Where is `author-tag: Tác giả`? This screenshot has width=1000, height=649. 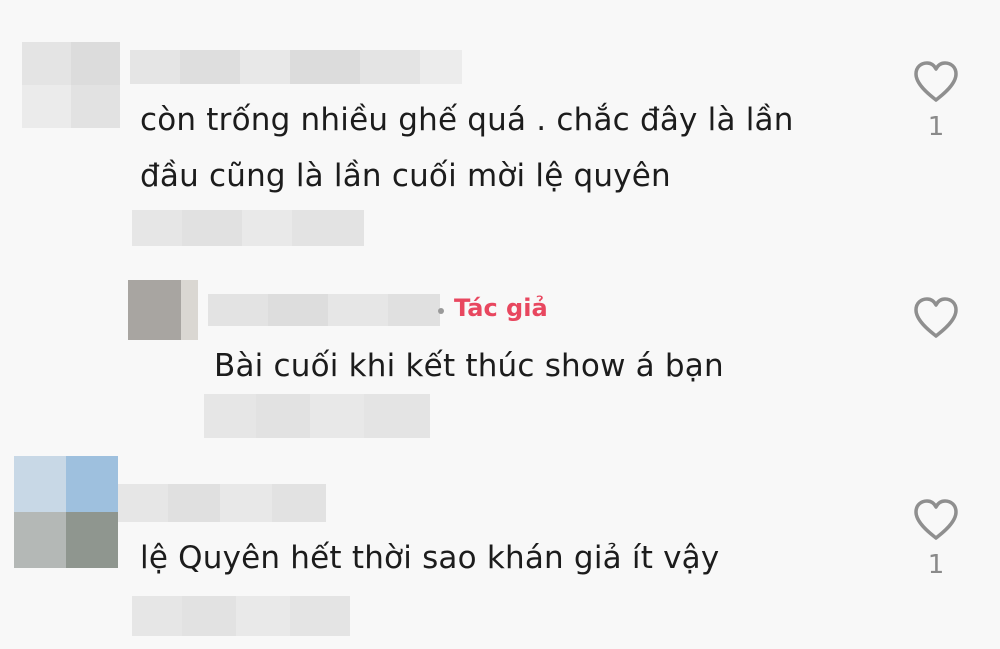
author-tag: Tác giả is located at coordinates (501, 308).